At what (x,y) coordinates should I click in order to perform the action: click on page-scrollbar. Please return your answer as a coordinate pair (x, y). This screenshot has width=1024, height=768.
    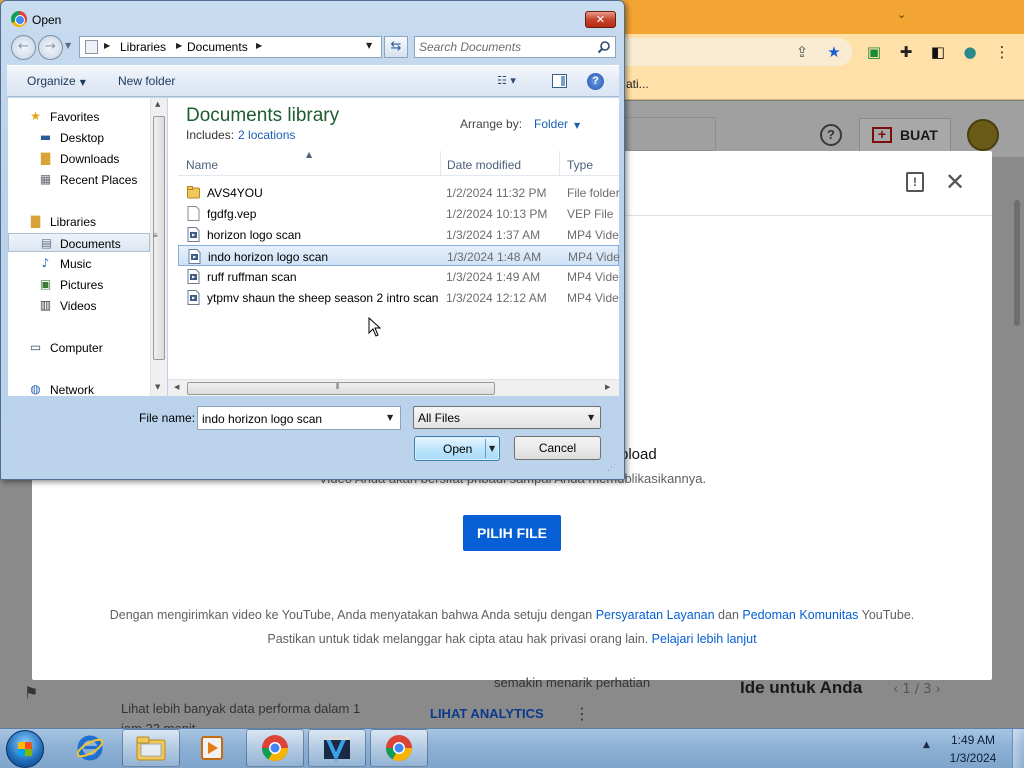
    Looking at the image, I should click on (1017, 263).